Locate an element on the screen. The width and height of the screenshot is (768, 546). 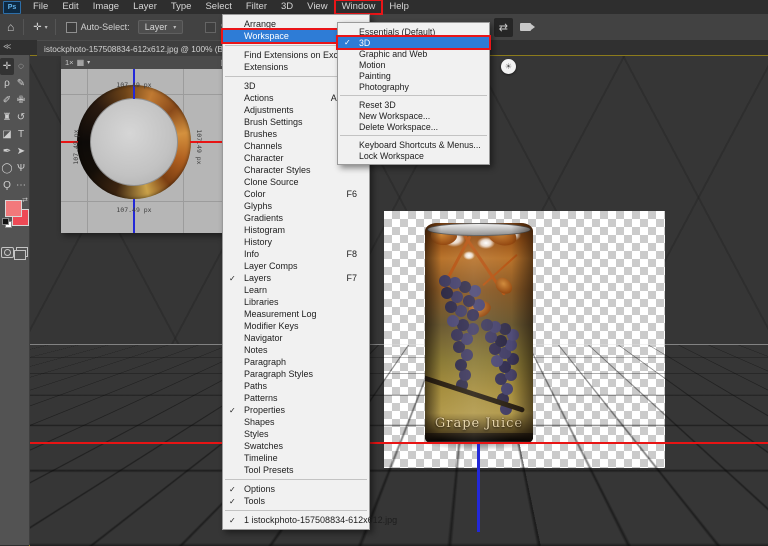
menu-item-gradients: Gradients is located at coordinates (296, 218).